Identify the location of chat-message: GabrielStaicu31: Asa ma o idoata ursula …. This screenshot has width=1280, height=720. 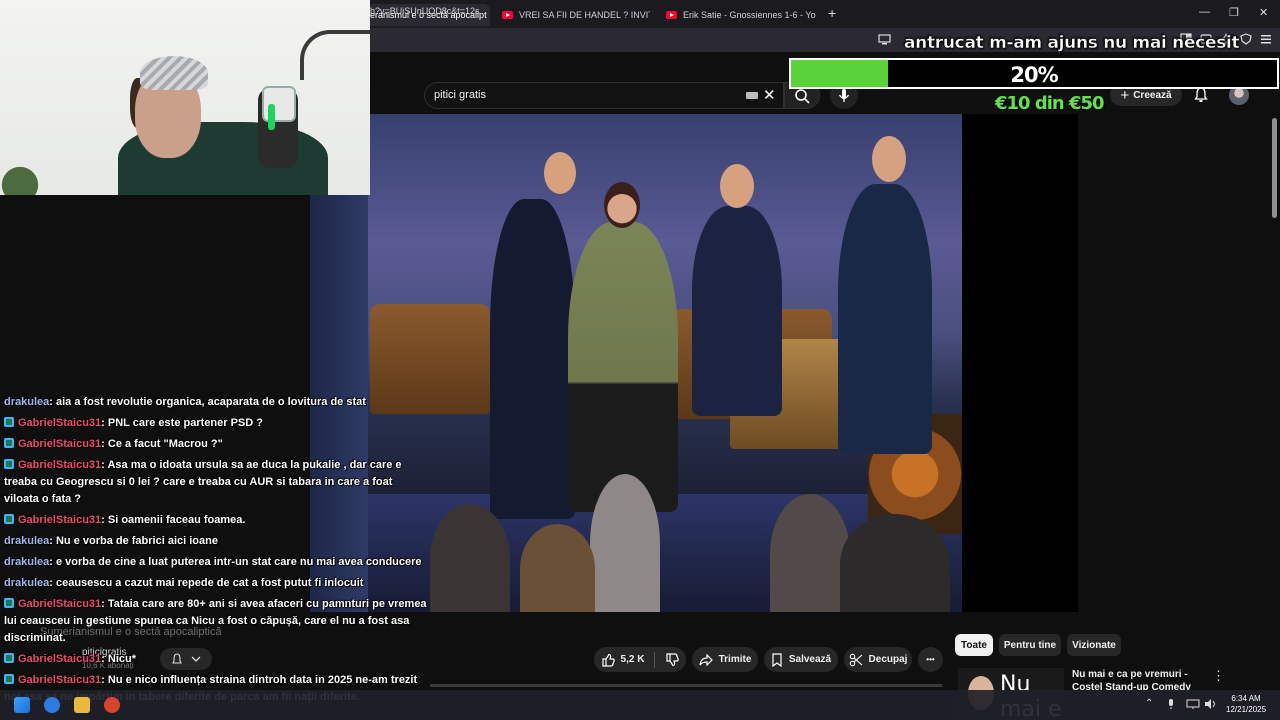
(216, 482).